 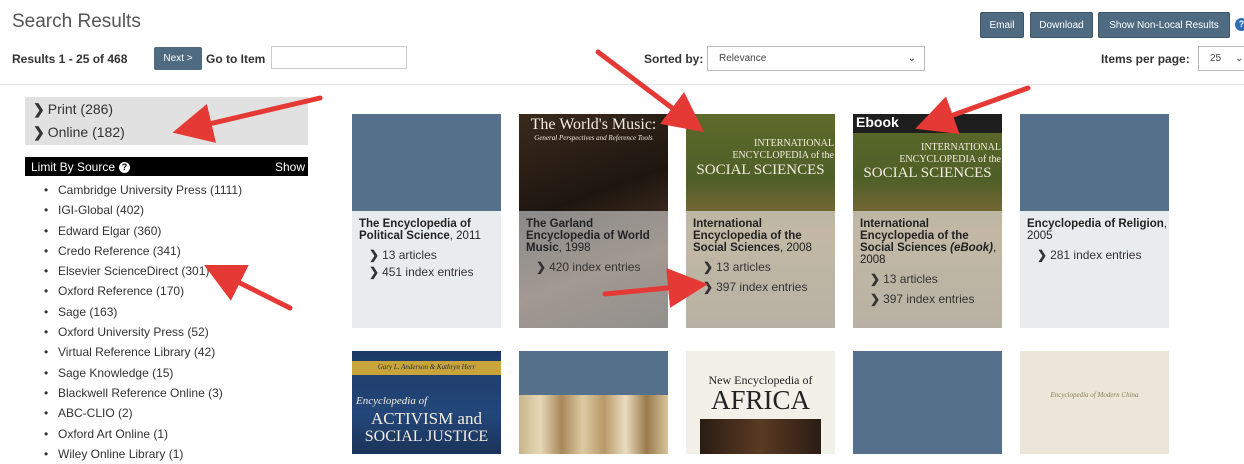 I want to click on result-card: Encyclopedia of Modern China, so click(x=1094, y=402).